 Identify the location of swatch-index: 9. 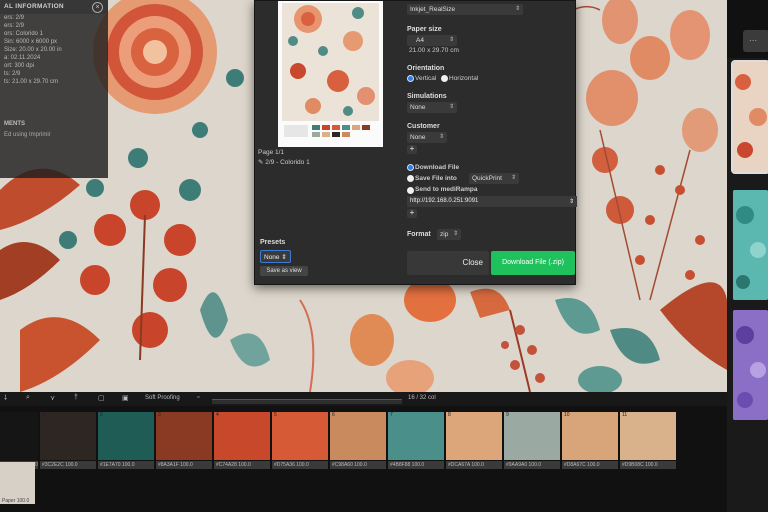
(507, 415).